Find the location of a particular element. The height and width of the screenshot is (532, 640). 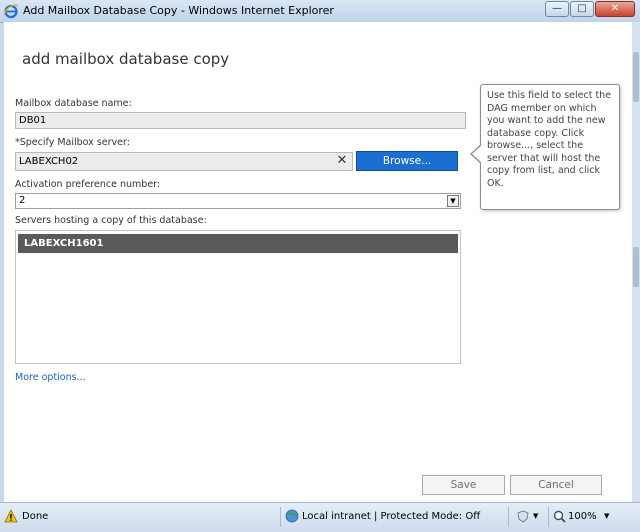

maximize-button: □ is located at coordinates (582, 9).